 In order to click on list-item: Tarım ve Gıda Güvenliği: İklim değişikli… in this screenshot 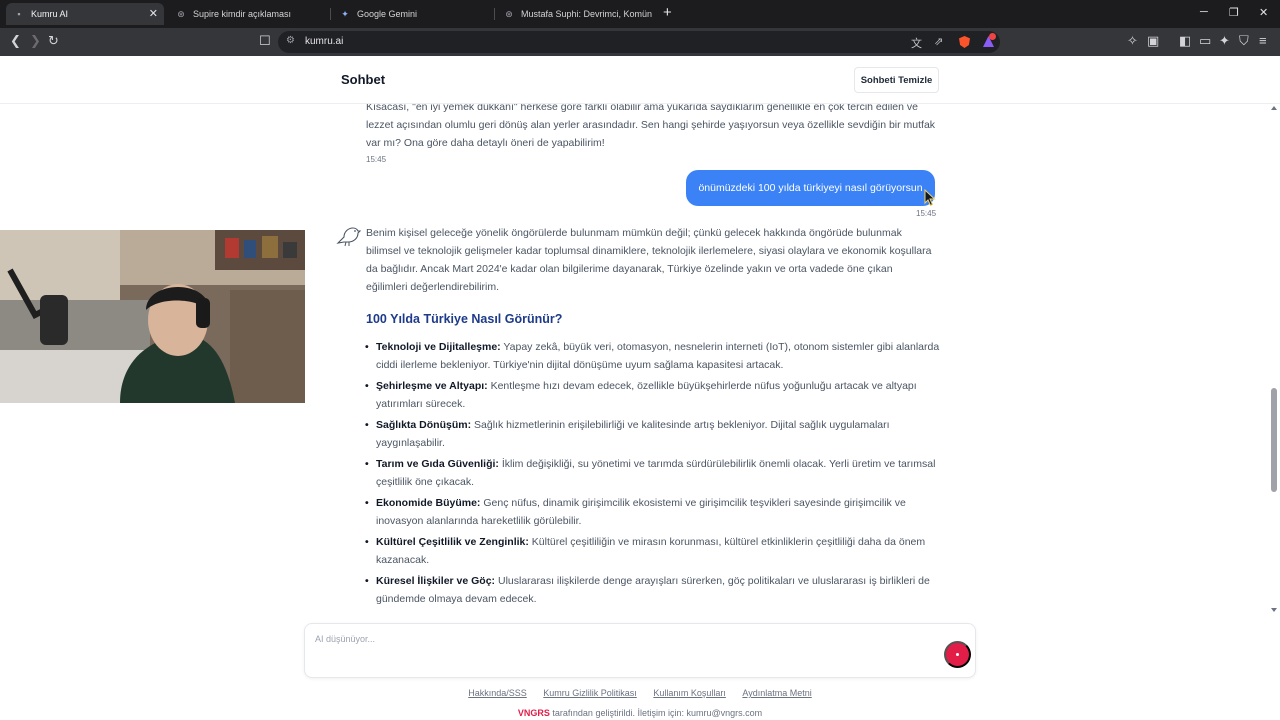, I will do `click(652, 473)`.